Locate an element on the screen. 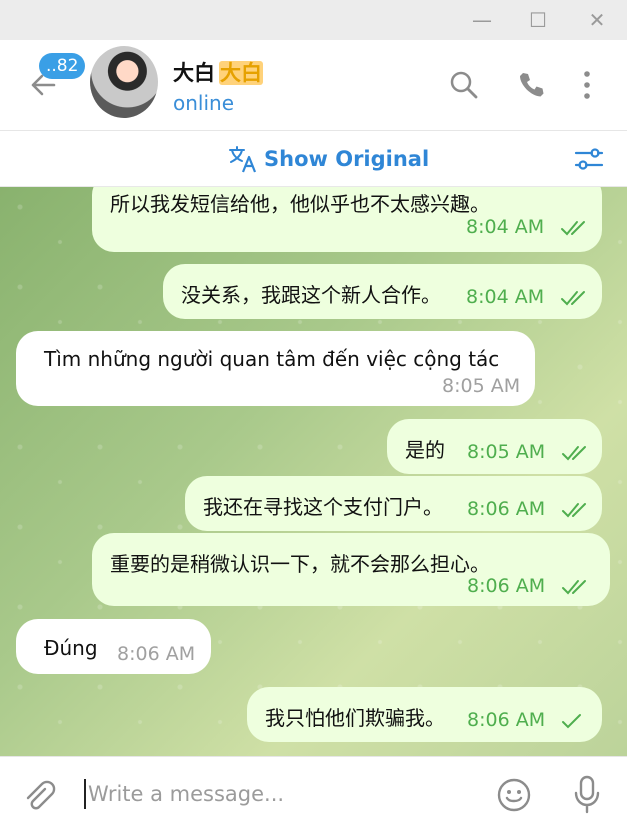 This screenshot has width=627, height=832. message-bubble: 我还在寻找这个支付门户。 8:06 AM is located at coordinates (393, 503).